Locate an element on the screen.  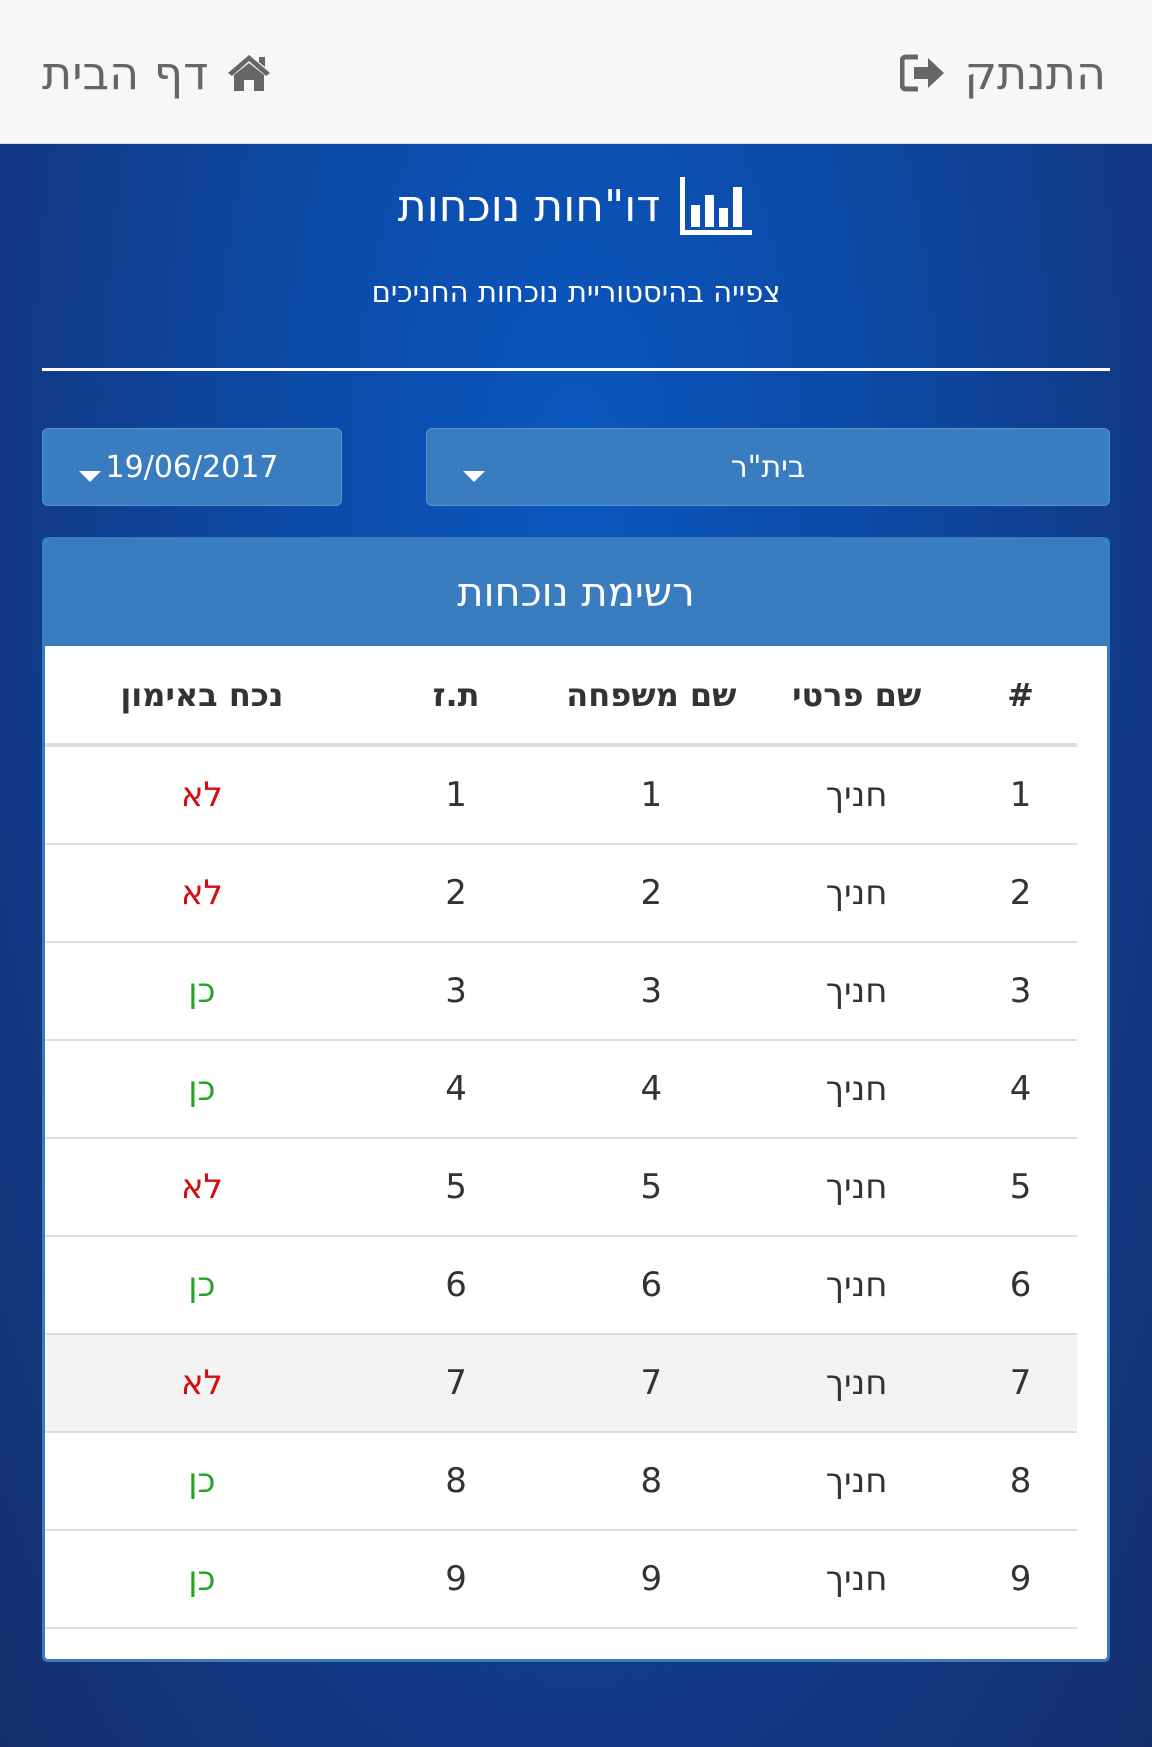
header-divider is located at coordinates (576, 369).